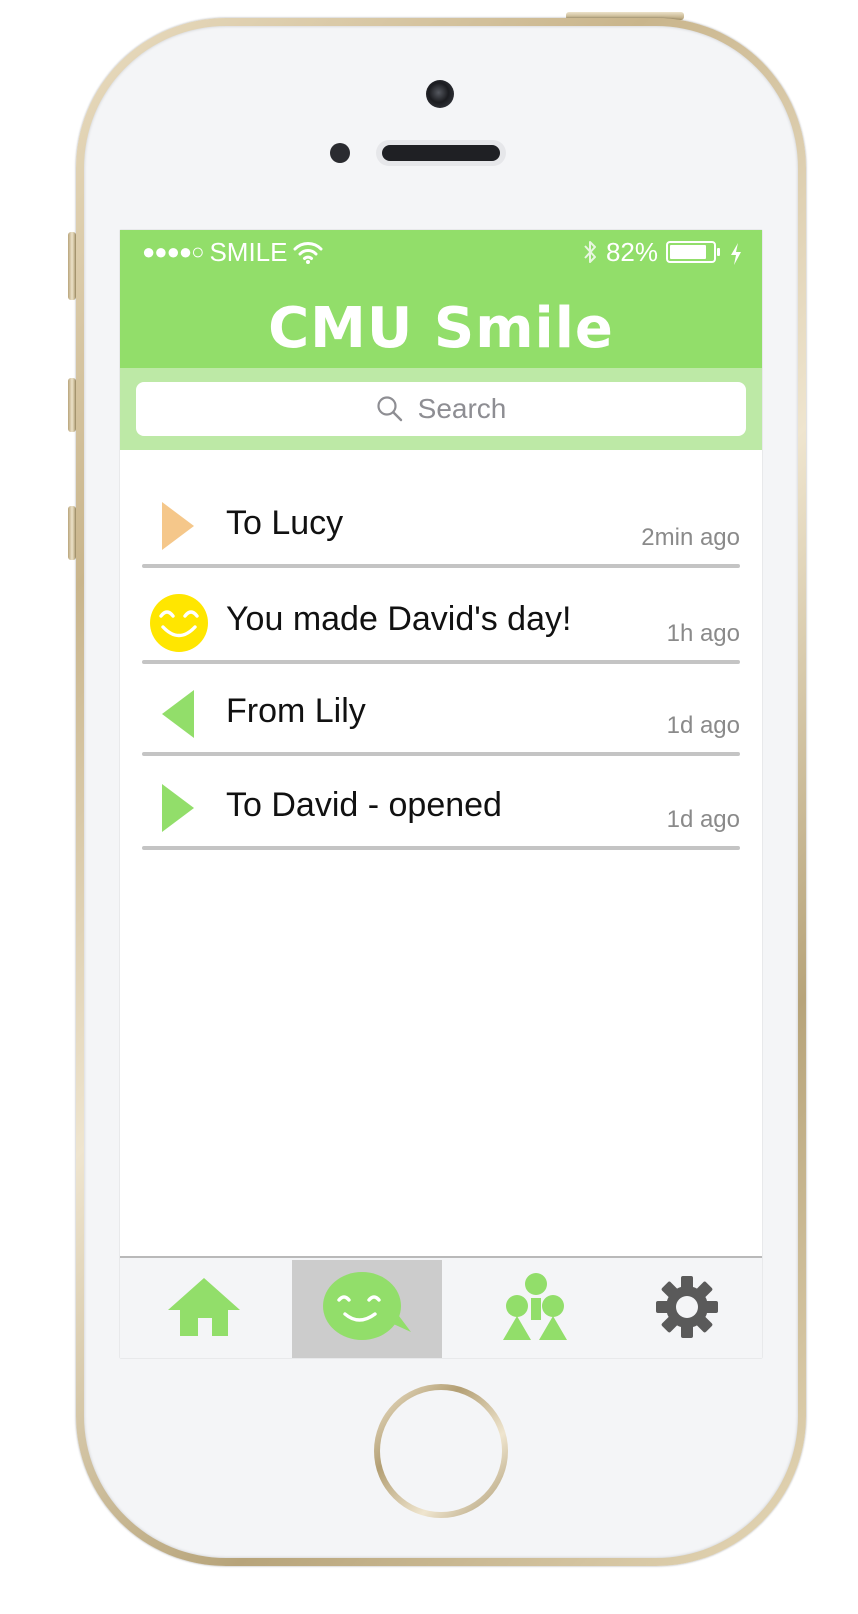 The image size is (858, 1614). I want to click on smile-chat-icon, so click(367, 1309).